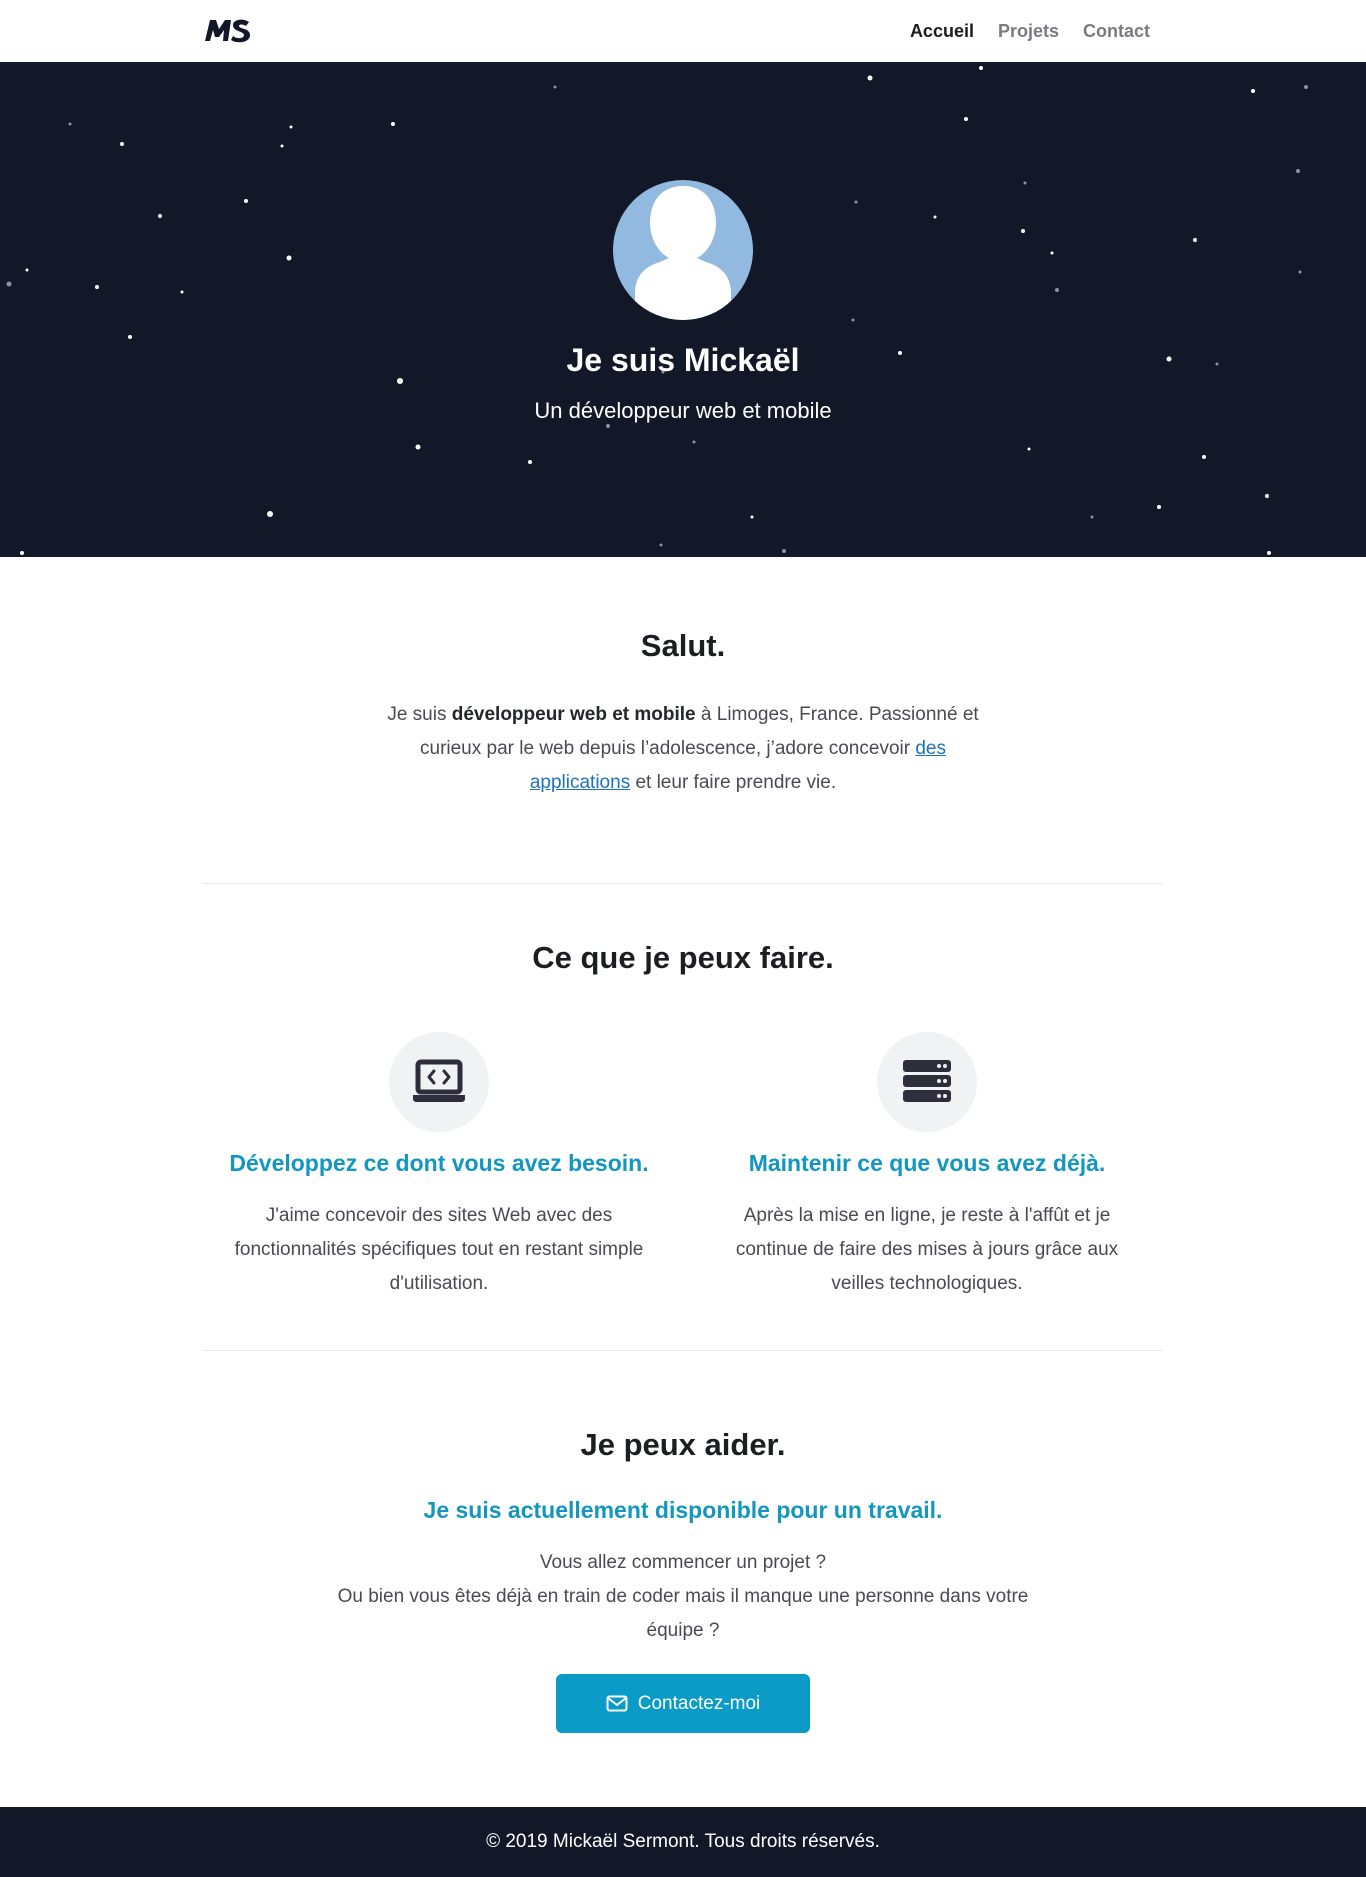  What do you see at coordinates (683, 360) in the screenshot?
I see `hero-title: Je suis Mickaël` at bounding box center [683, 360].